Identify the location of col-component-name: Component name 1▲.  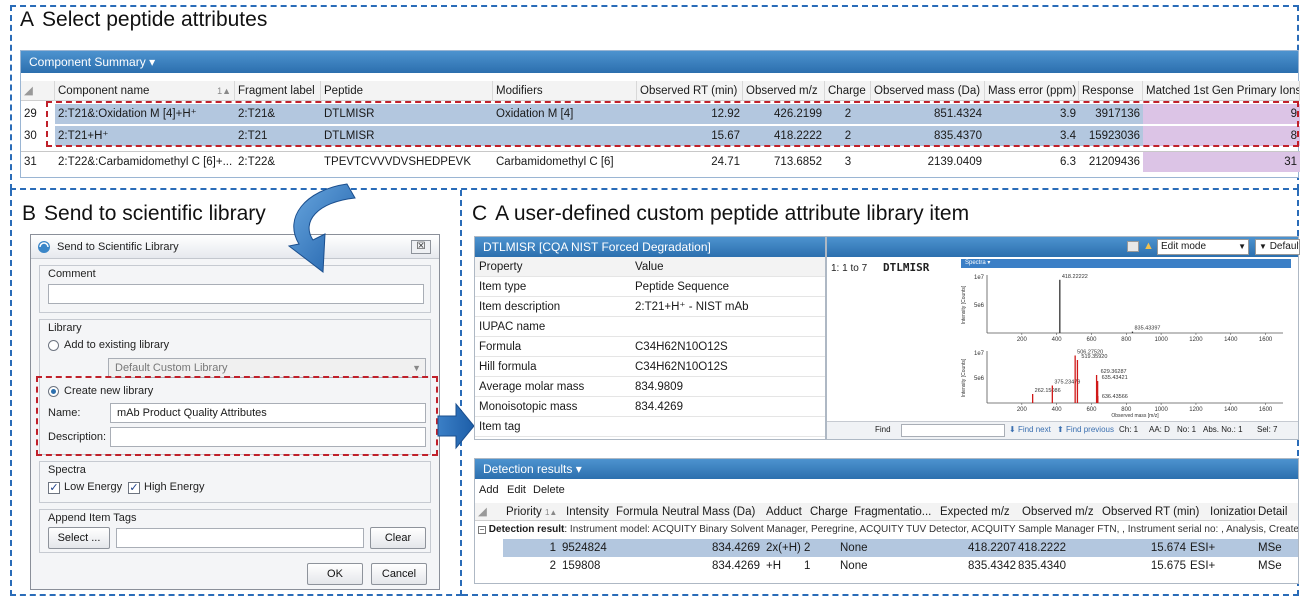
(145, 91).